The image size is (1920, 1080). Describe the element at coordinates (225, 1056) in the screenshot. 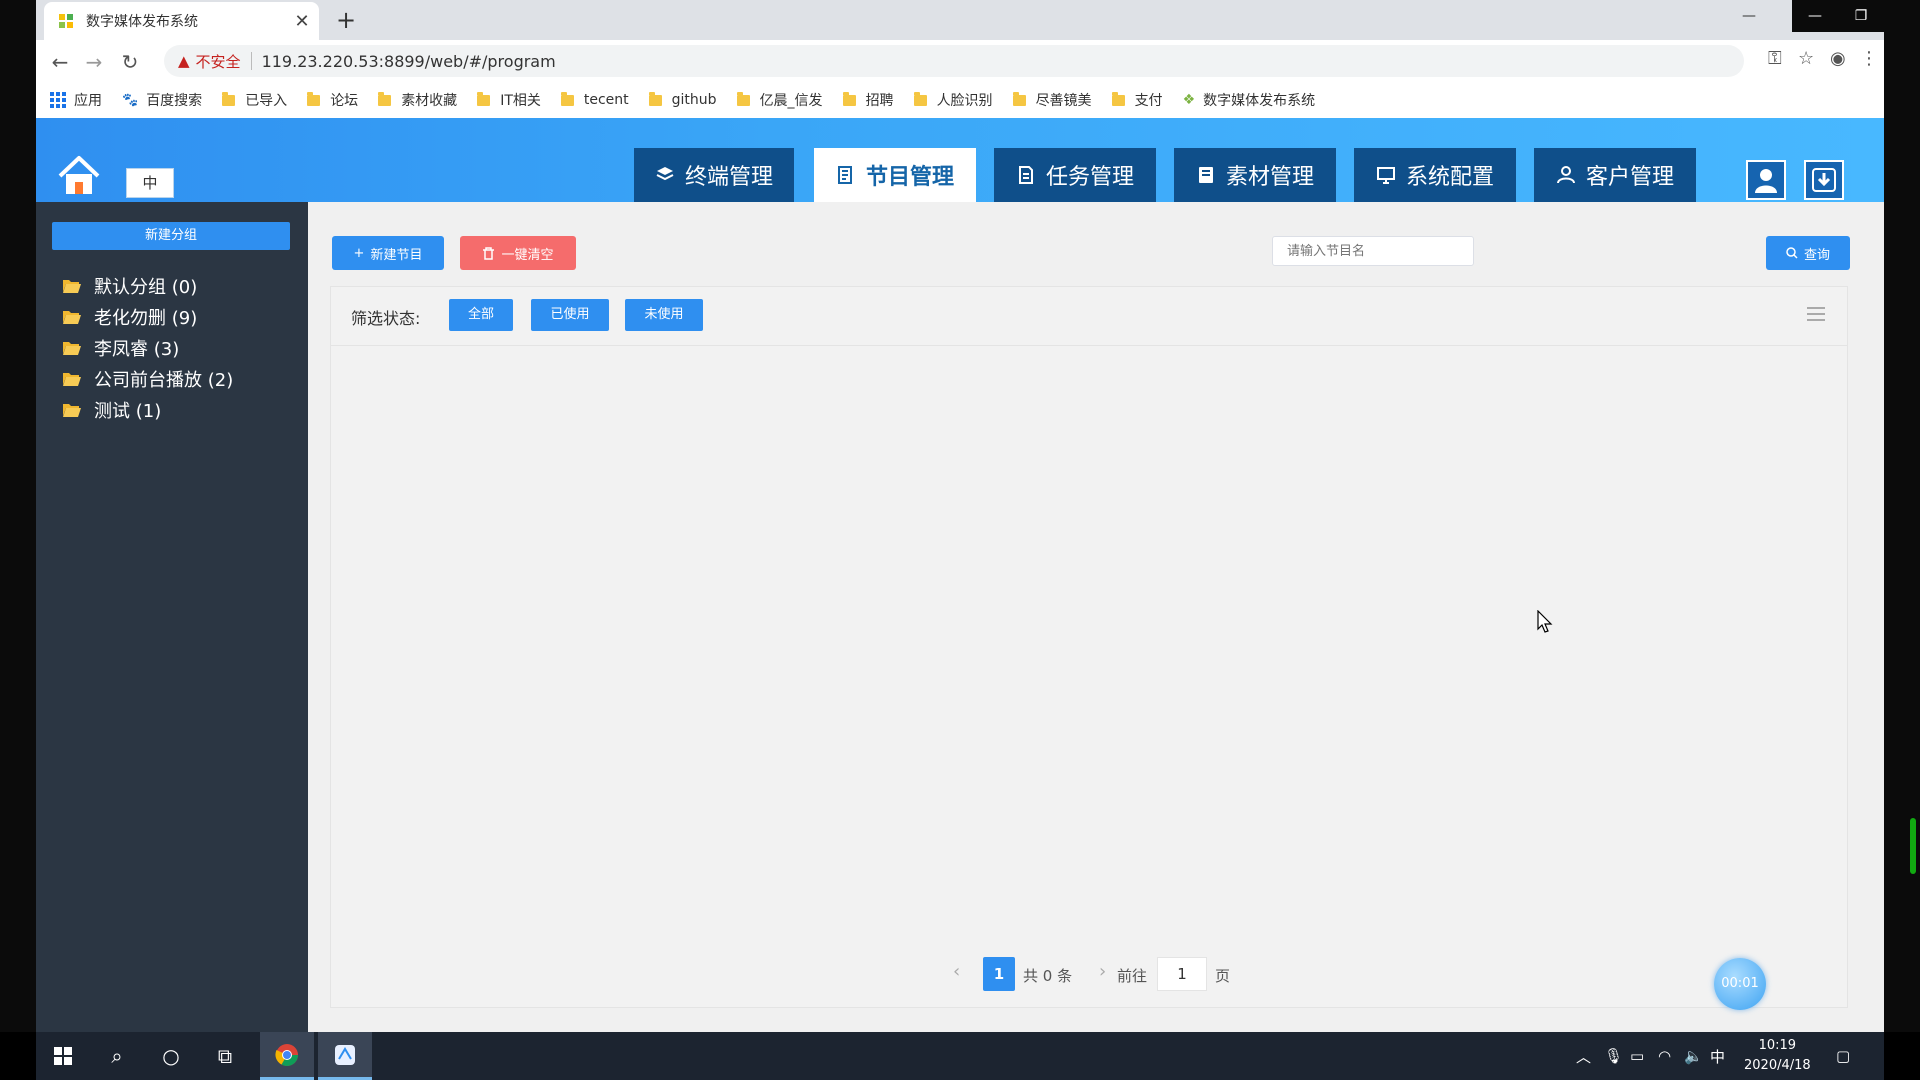

I see `task-view-icon: ⧉` at that location.